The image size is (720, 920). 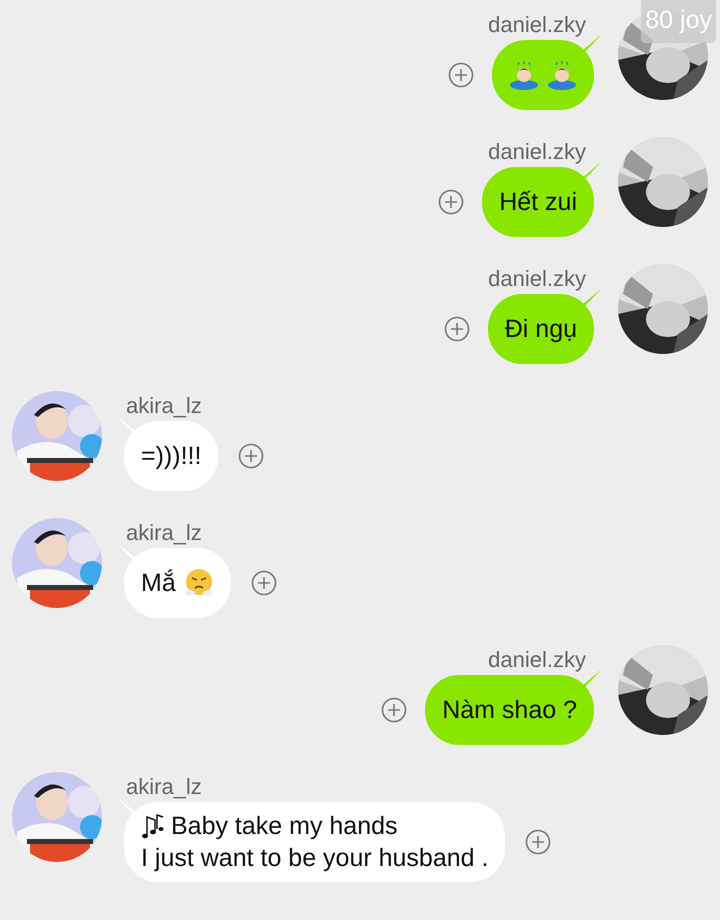 I want to click on message-text: I just want to be your husband ., so click(x=314, y=858).